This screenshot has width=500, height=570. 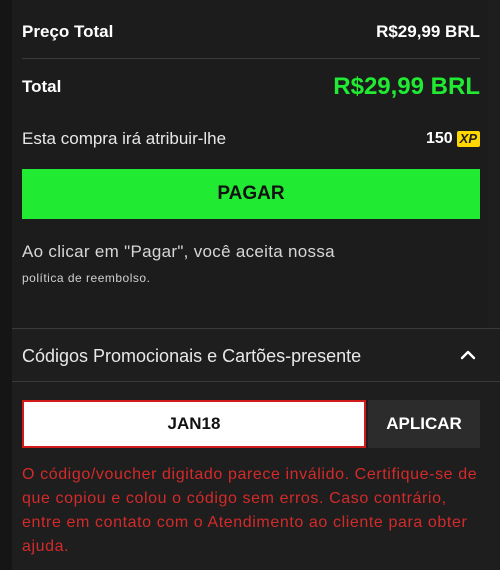 What do you see at coordinates (251, 194) in the screenshot?
I see `pay-button: PAGAR` at bounding box center [251, 194].